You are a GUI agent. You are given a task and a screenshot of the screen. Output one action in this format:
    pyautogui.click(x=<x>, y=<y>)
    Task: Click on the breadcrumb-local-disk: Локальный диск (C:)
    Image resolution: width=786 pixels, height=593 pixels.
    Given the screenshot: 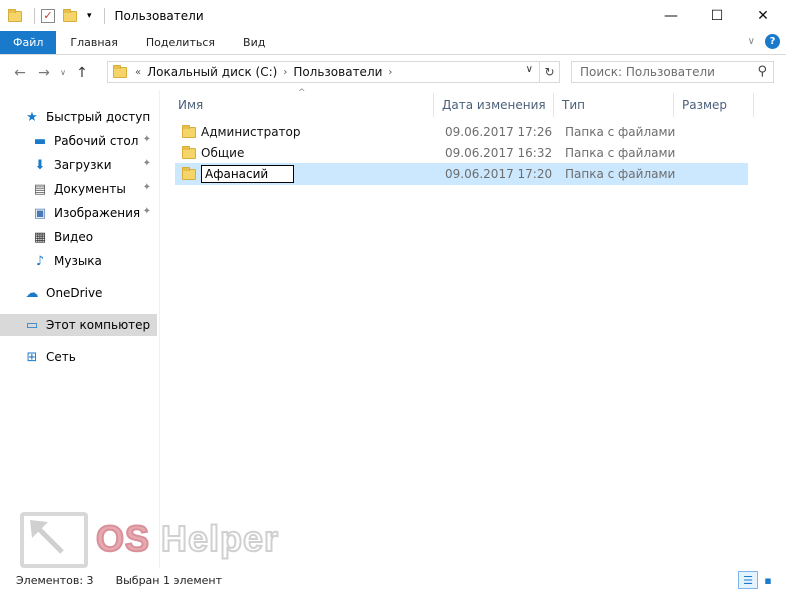 What is the action you would take?
    pyautogui.click(x=212, y=72)
    